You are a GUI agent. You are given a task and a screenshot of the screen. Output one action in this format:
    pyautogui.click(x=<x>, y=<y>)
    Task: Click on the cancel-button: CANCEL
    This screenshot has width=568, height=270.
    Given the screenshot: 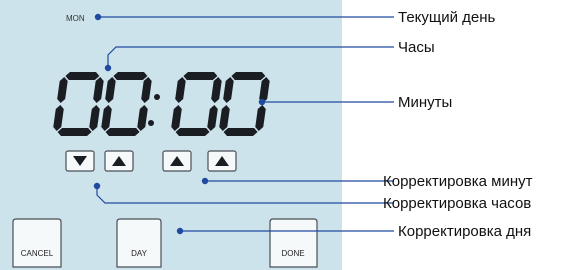 What is the action you would take?
    pyautogui.click(x=37, y=243)
    